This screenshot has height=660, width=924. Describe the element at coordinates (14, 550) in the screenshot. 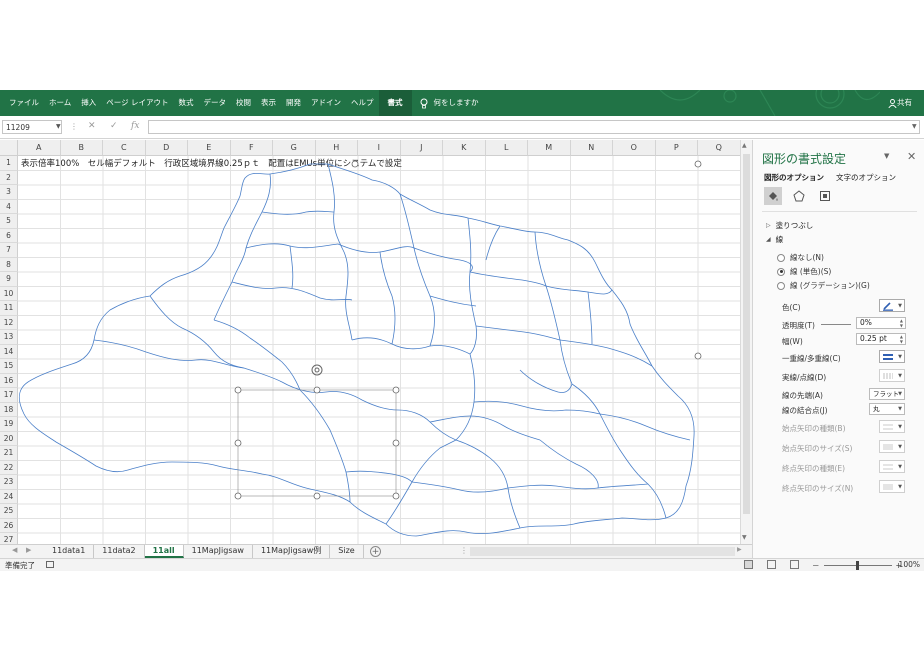

I see `prev-sheet-icon: ◀` at that location.